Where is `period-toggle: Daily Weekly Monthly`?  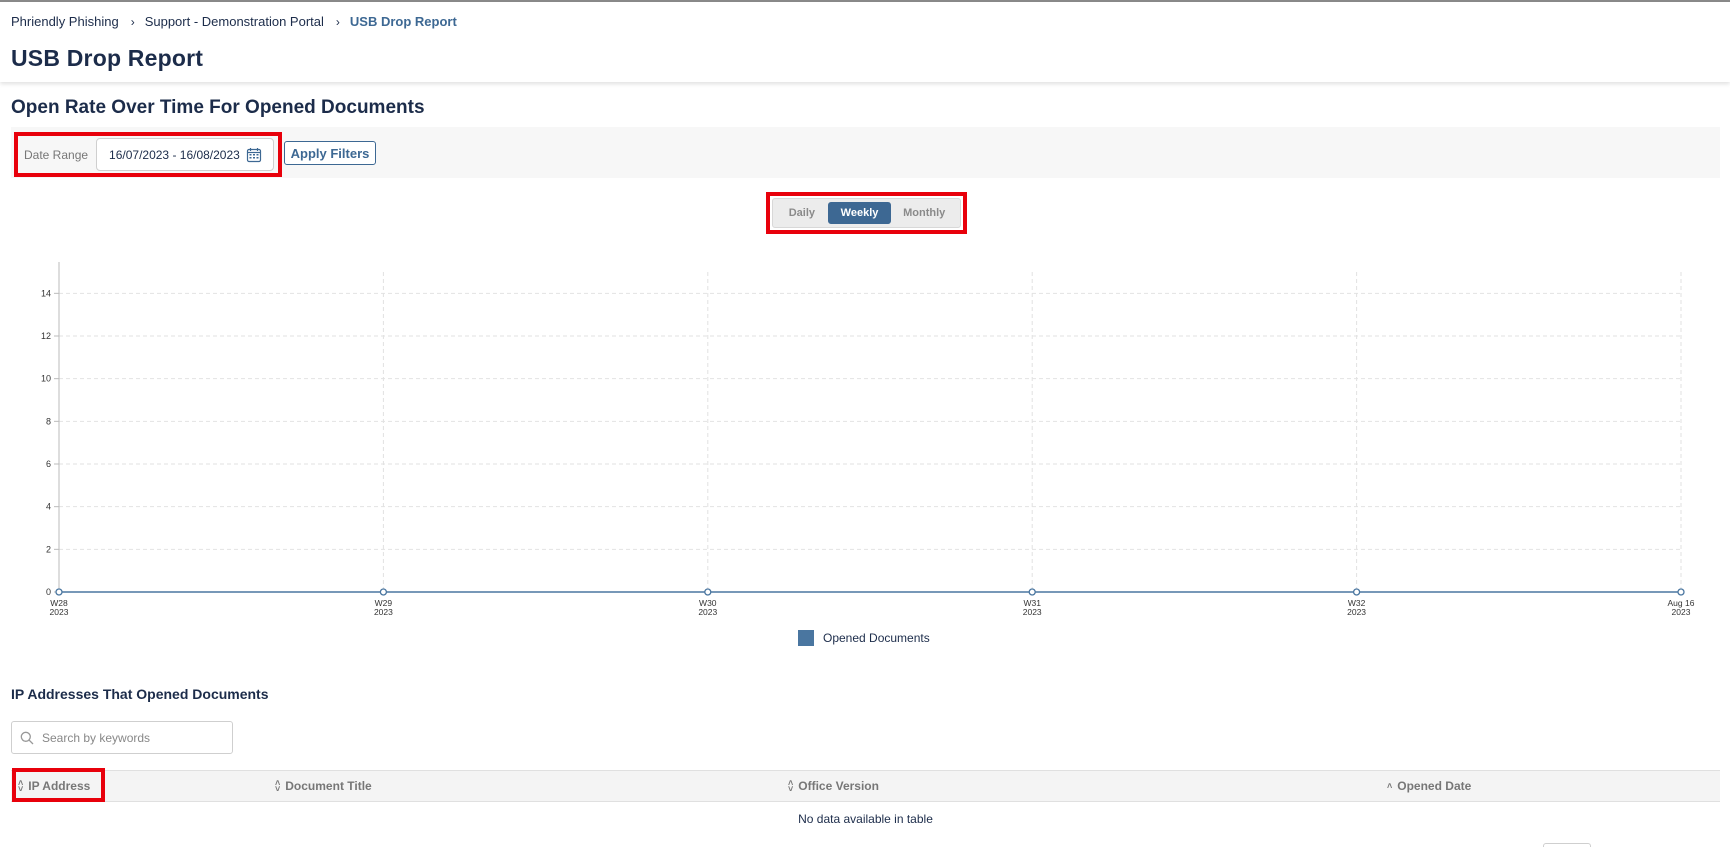
period-toggle: Daily Weekly Monthly is located at coordinates (866, 213).